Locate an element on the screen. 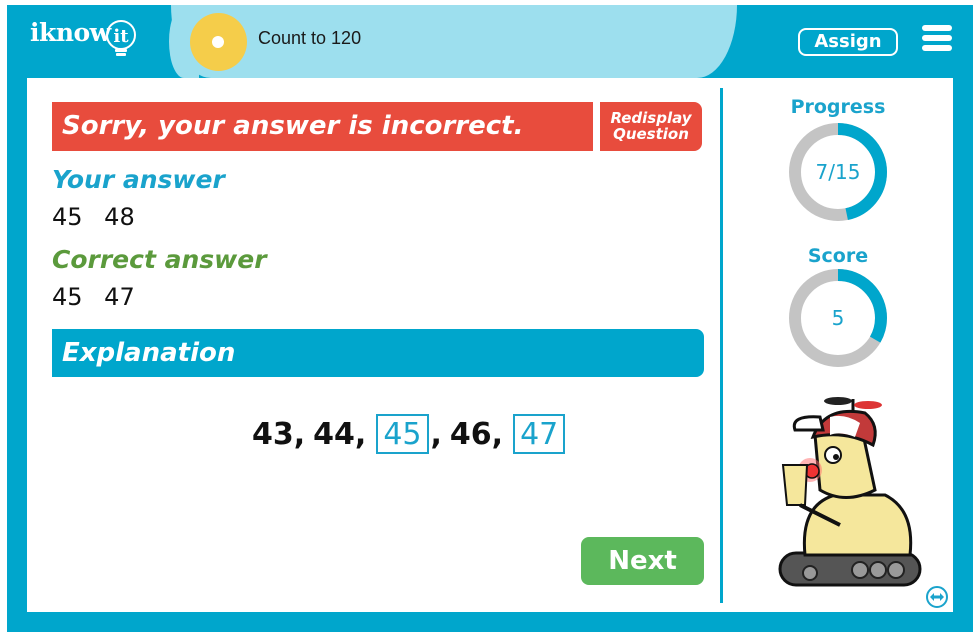 This screenshot has height=640, width=980. logo-text: iknow is located at coordinates (70, 32).